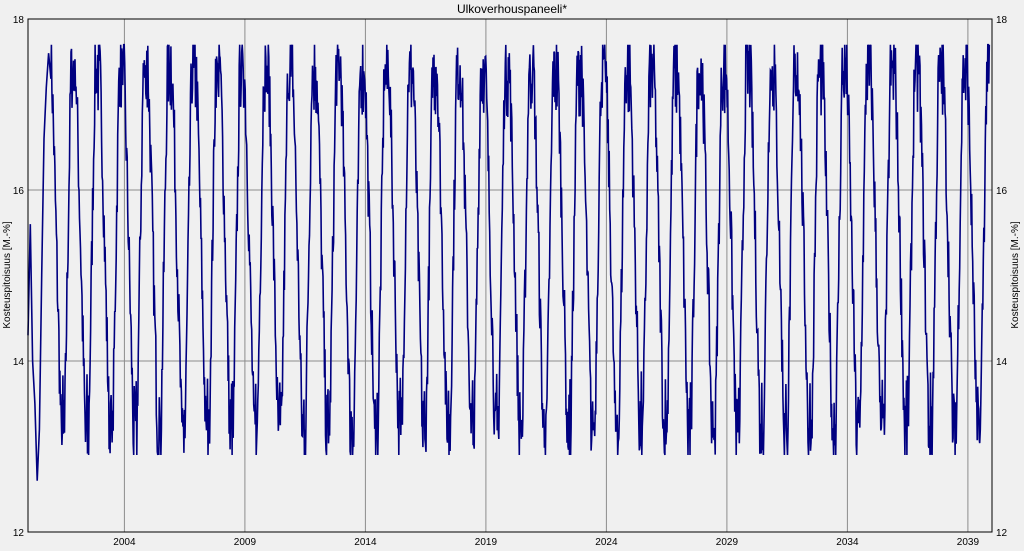 This screenshot has height=551, width=1024. What do you see at coordinates (546, 542) in the screenshot?
I see `x-ticks: 2004 2009 2014 2019 2024 2029 2034 2039` at bounding box center [546, 542].